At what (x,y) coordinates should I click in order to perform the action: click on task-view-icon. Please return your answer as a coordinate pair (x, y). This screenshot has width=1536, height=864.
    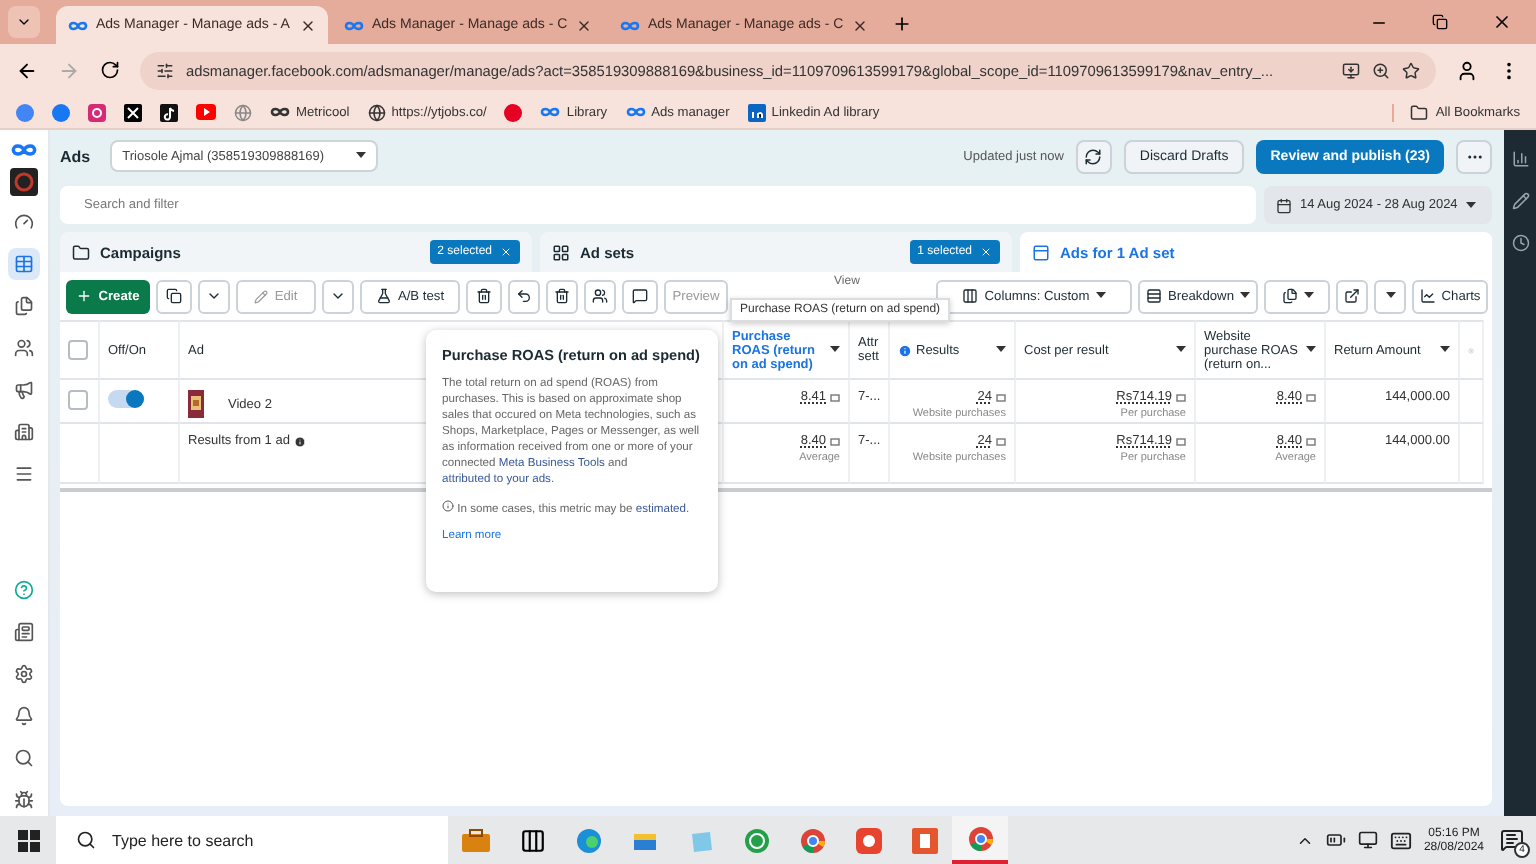
    Looking at the image, I should click on (532, 840).